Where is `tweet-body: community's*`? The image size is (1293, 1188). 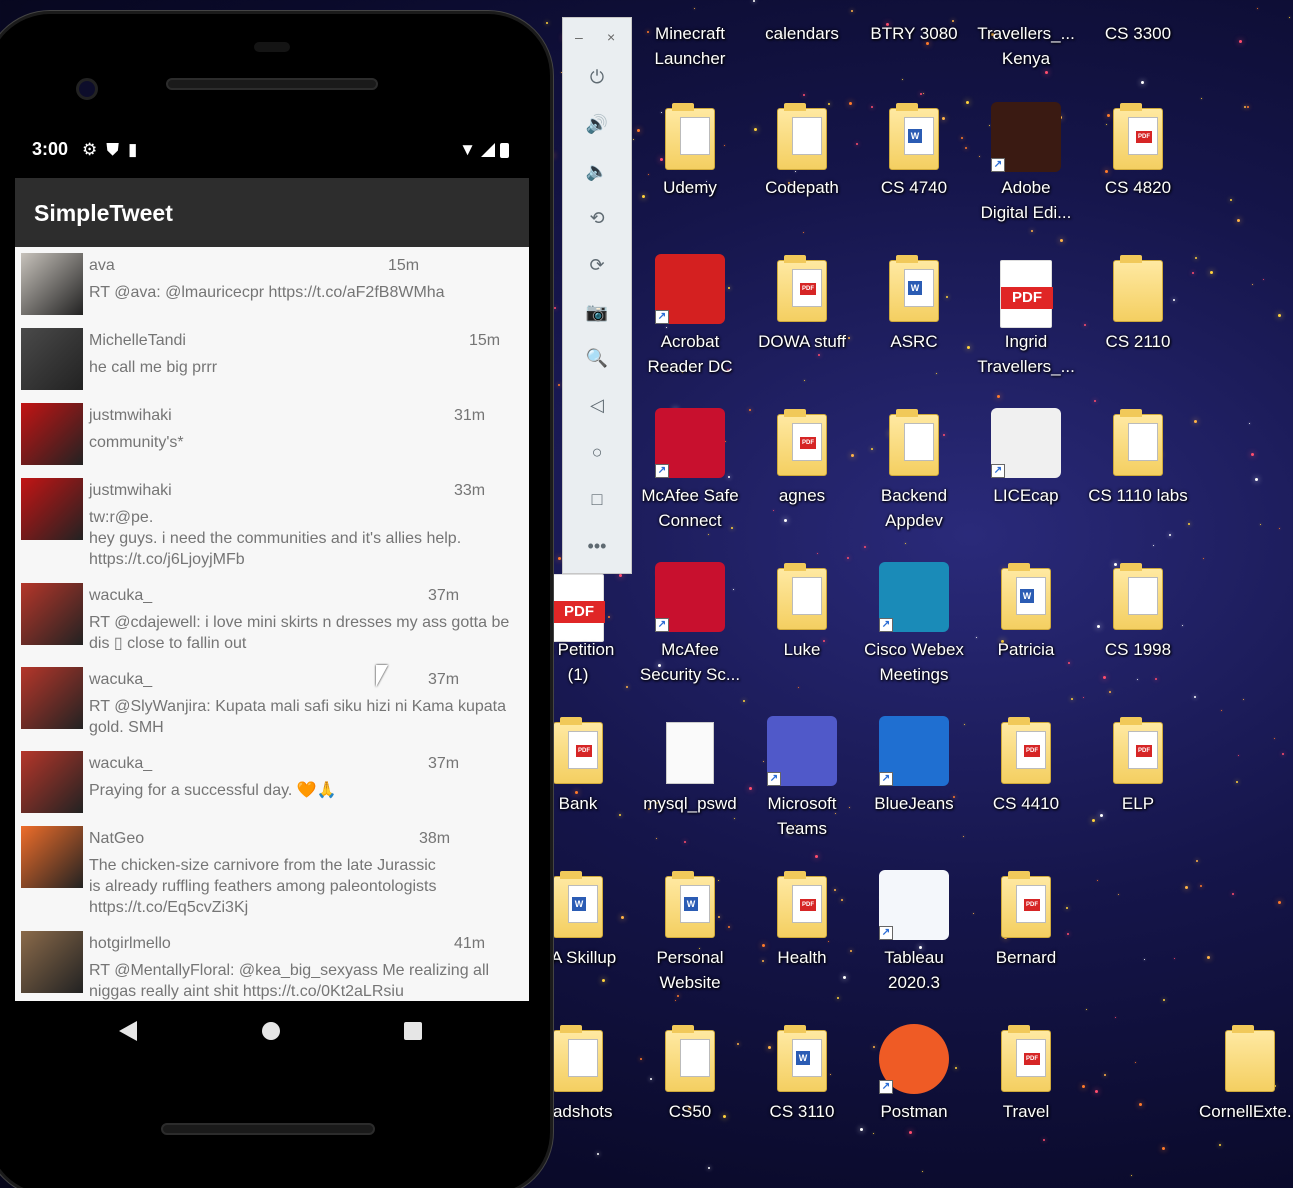 tweet-body: community's* is located at coordinates (136, 442).